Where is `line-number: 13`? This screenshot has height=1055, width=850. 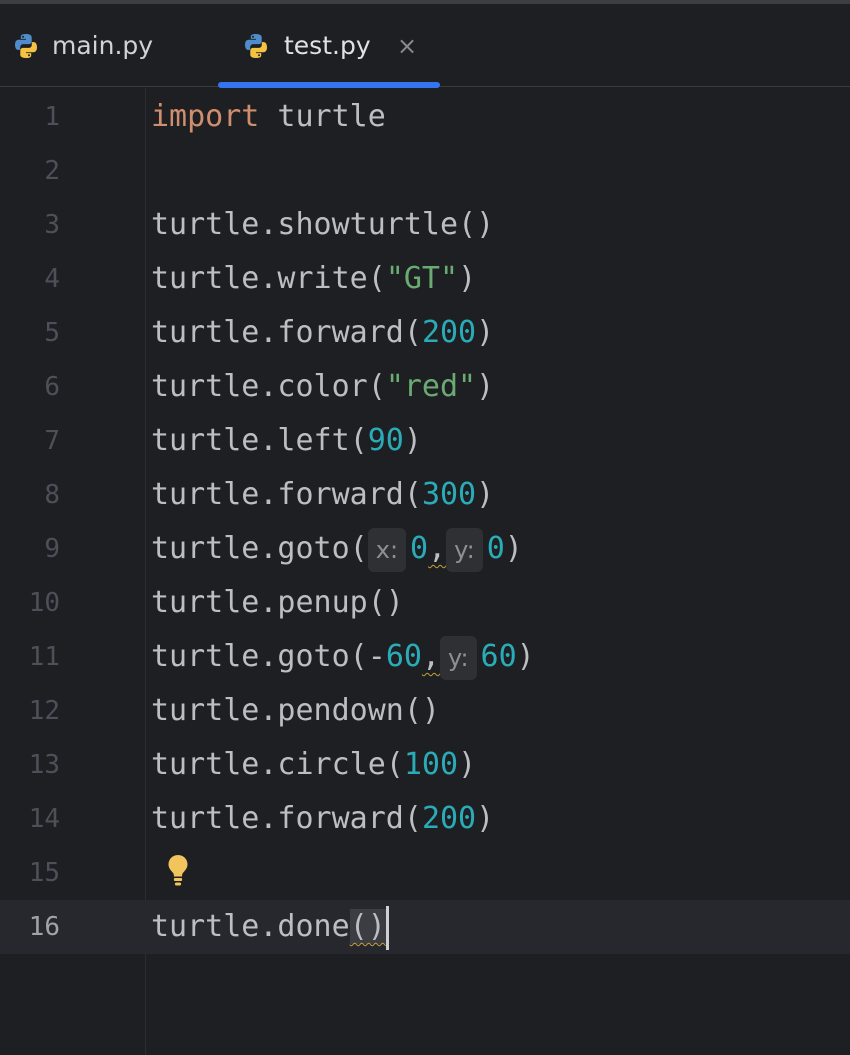
line-number: 13 is located at coordinates (44, 765).